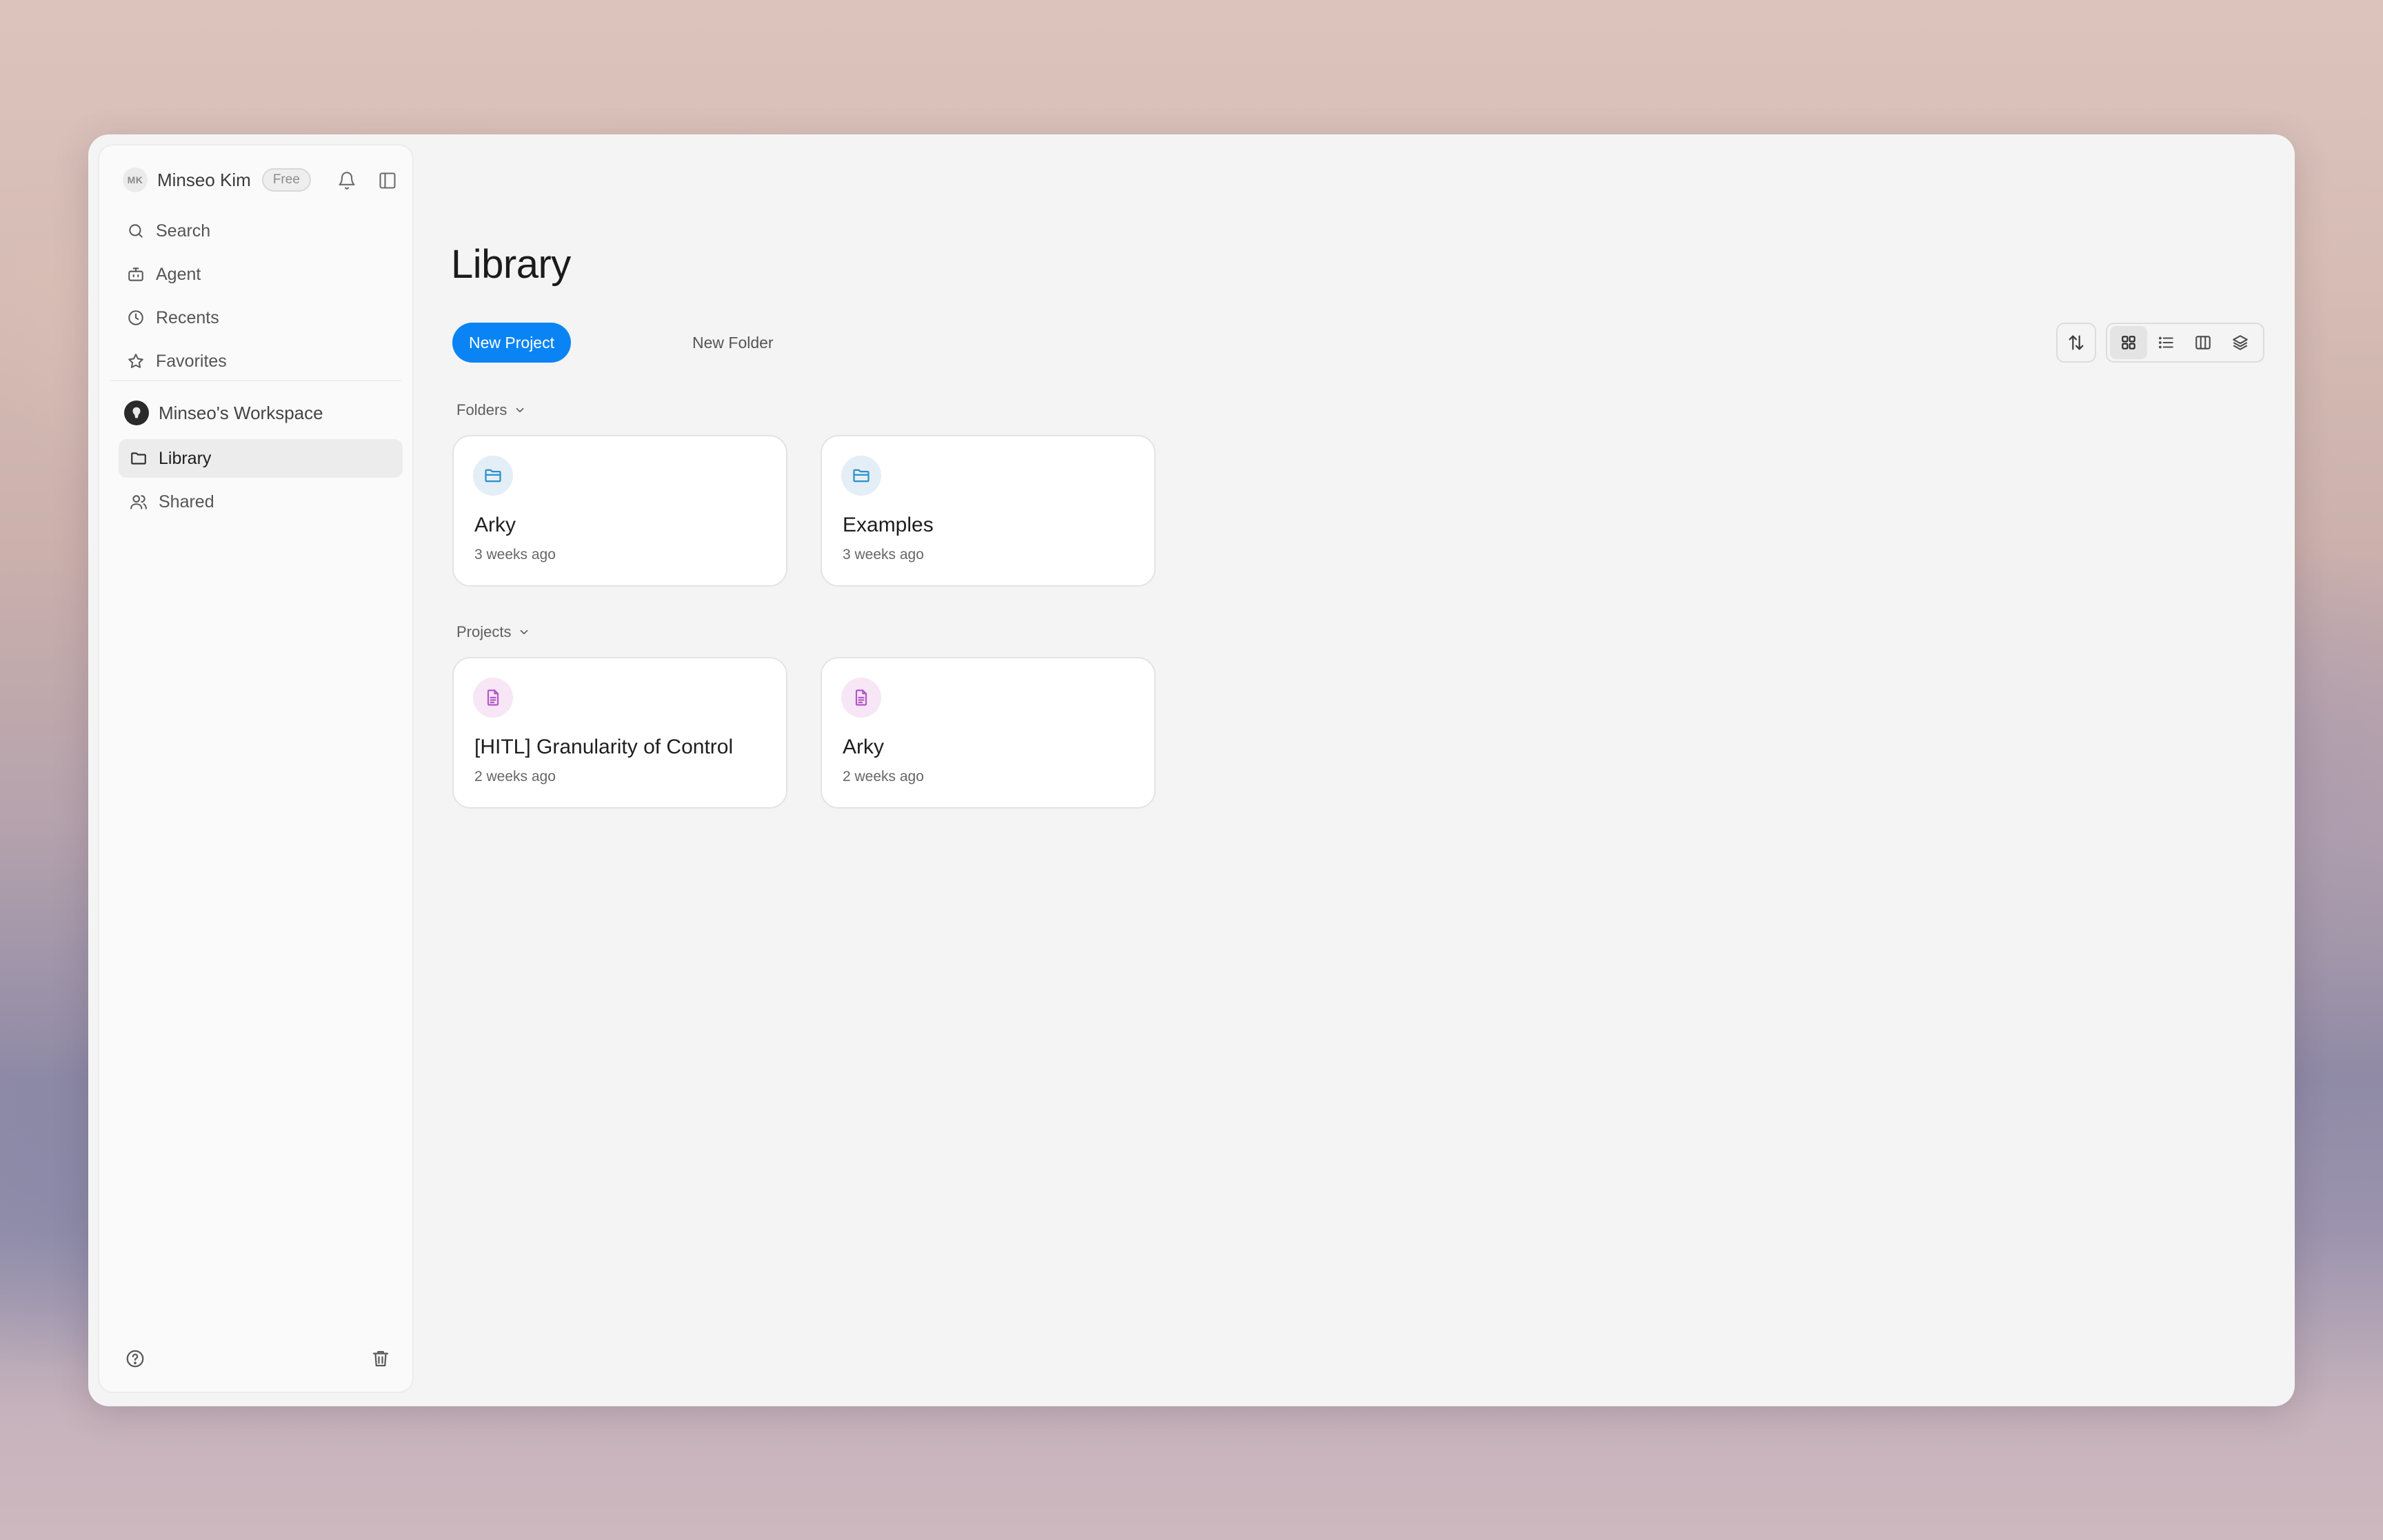  I want to click on list-view-button, so click(2165, 343).